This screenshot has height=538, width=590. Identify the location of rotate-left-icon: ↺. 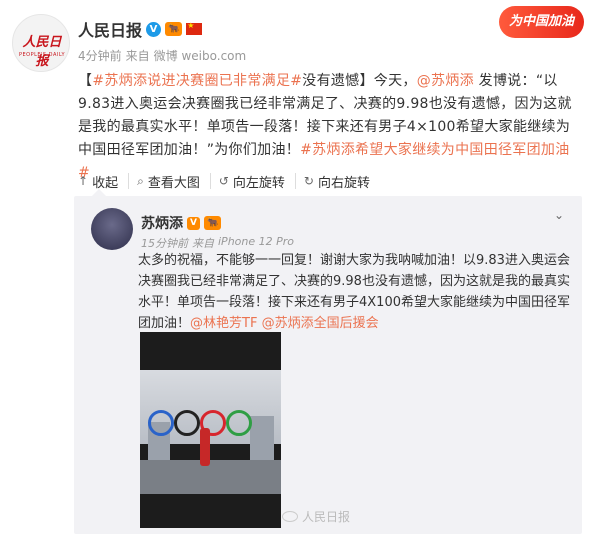
(223, 181).